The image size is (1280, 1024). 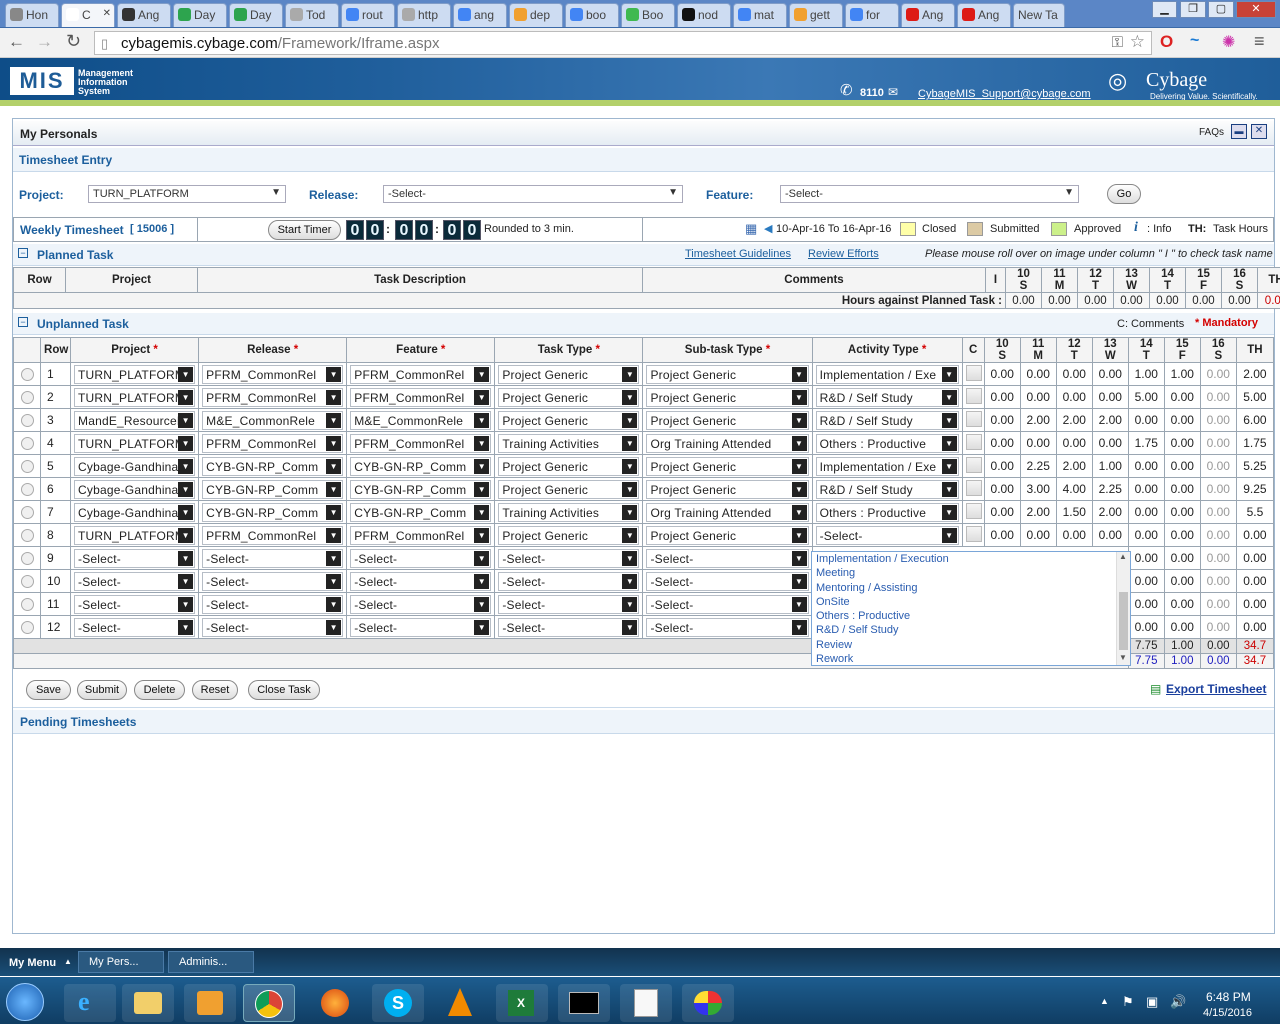 I want to click on hours-cell: 1.75, so click(x=1146, y=443).